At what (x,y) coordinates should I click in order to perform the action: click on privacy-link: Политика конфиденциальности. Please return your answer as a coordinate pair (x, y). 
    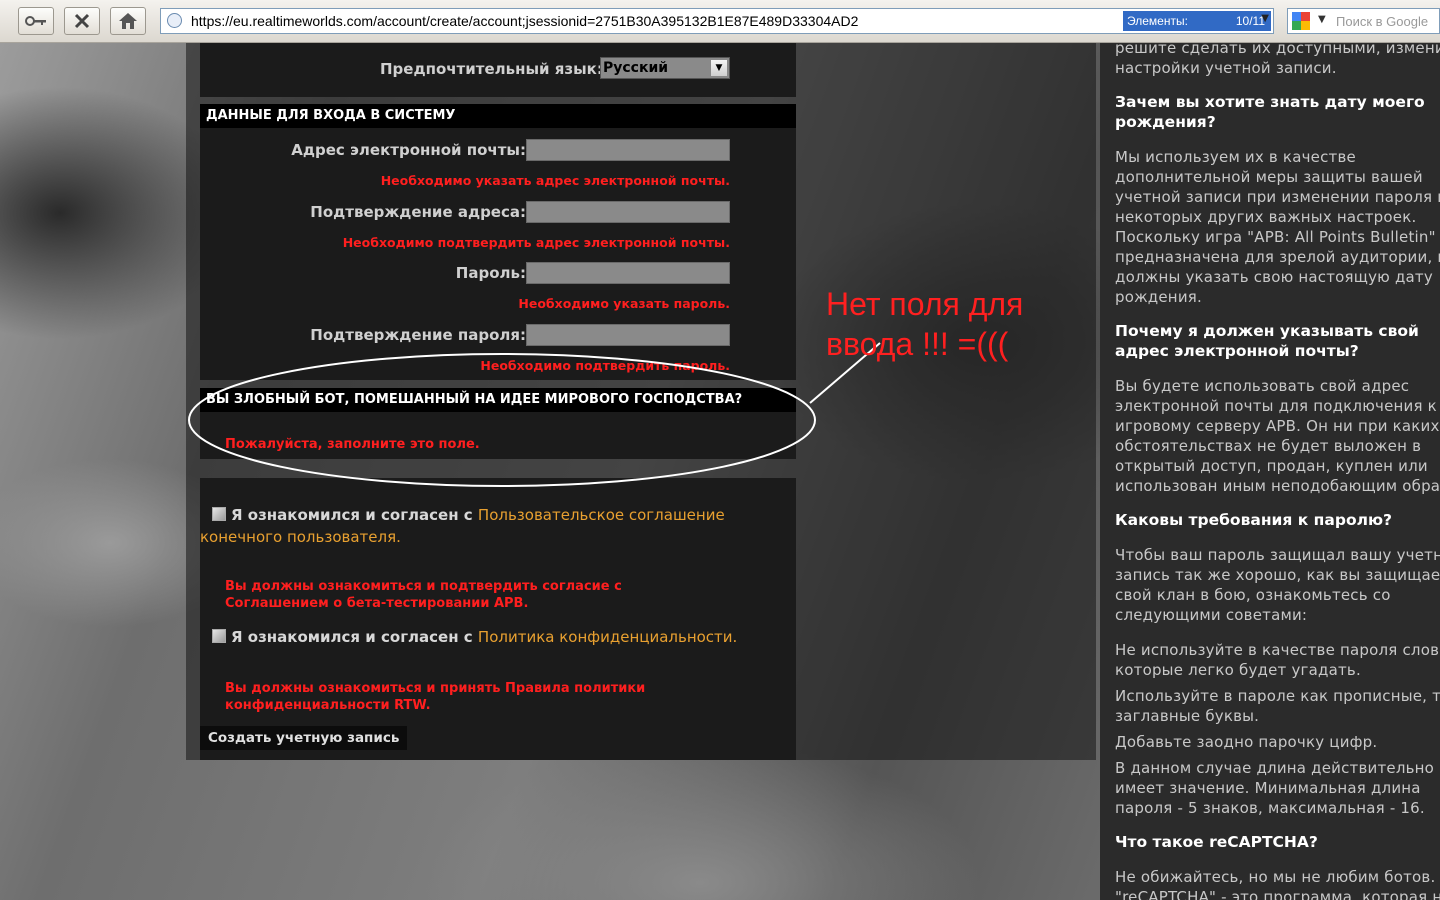
    Looking at the image, I should click on (605, 637).